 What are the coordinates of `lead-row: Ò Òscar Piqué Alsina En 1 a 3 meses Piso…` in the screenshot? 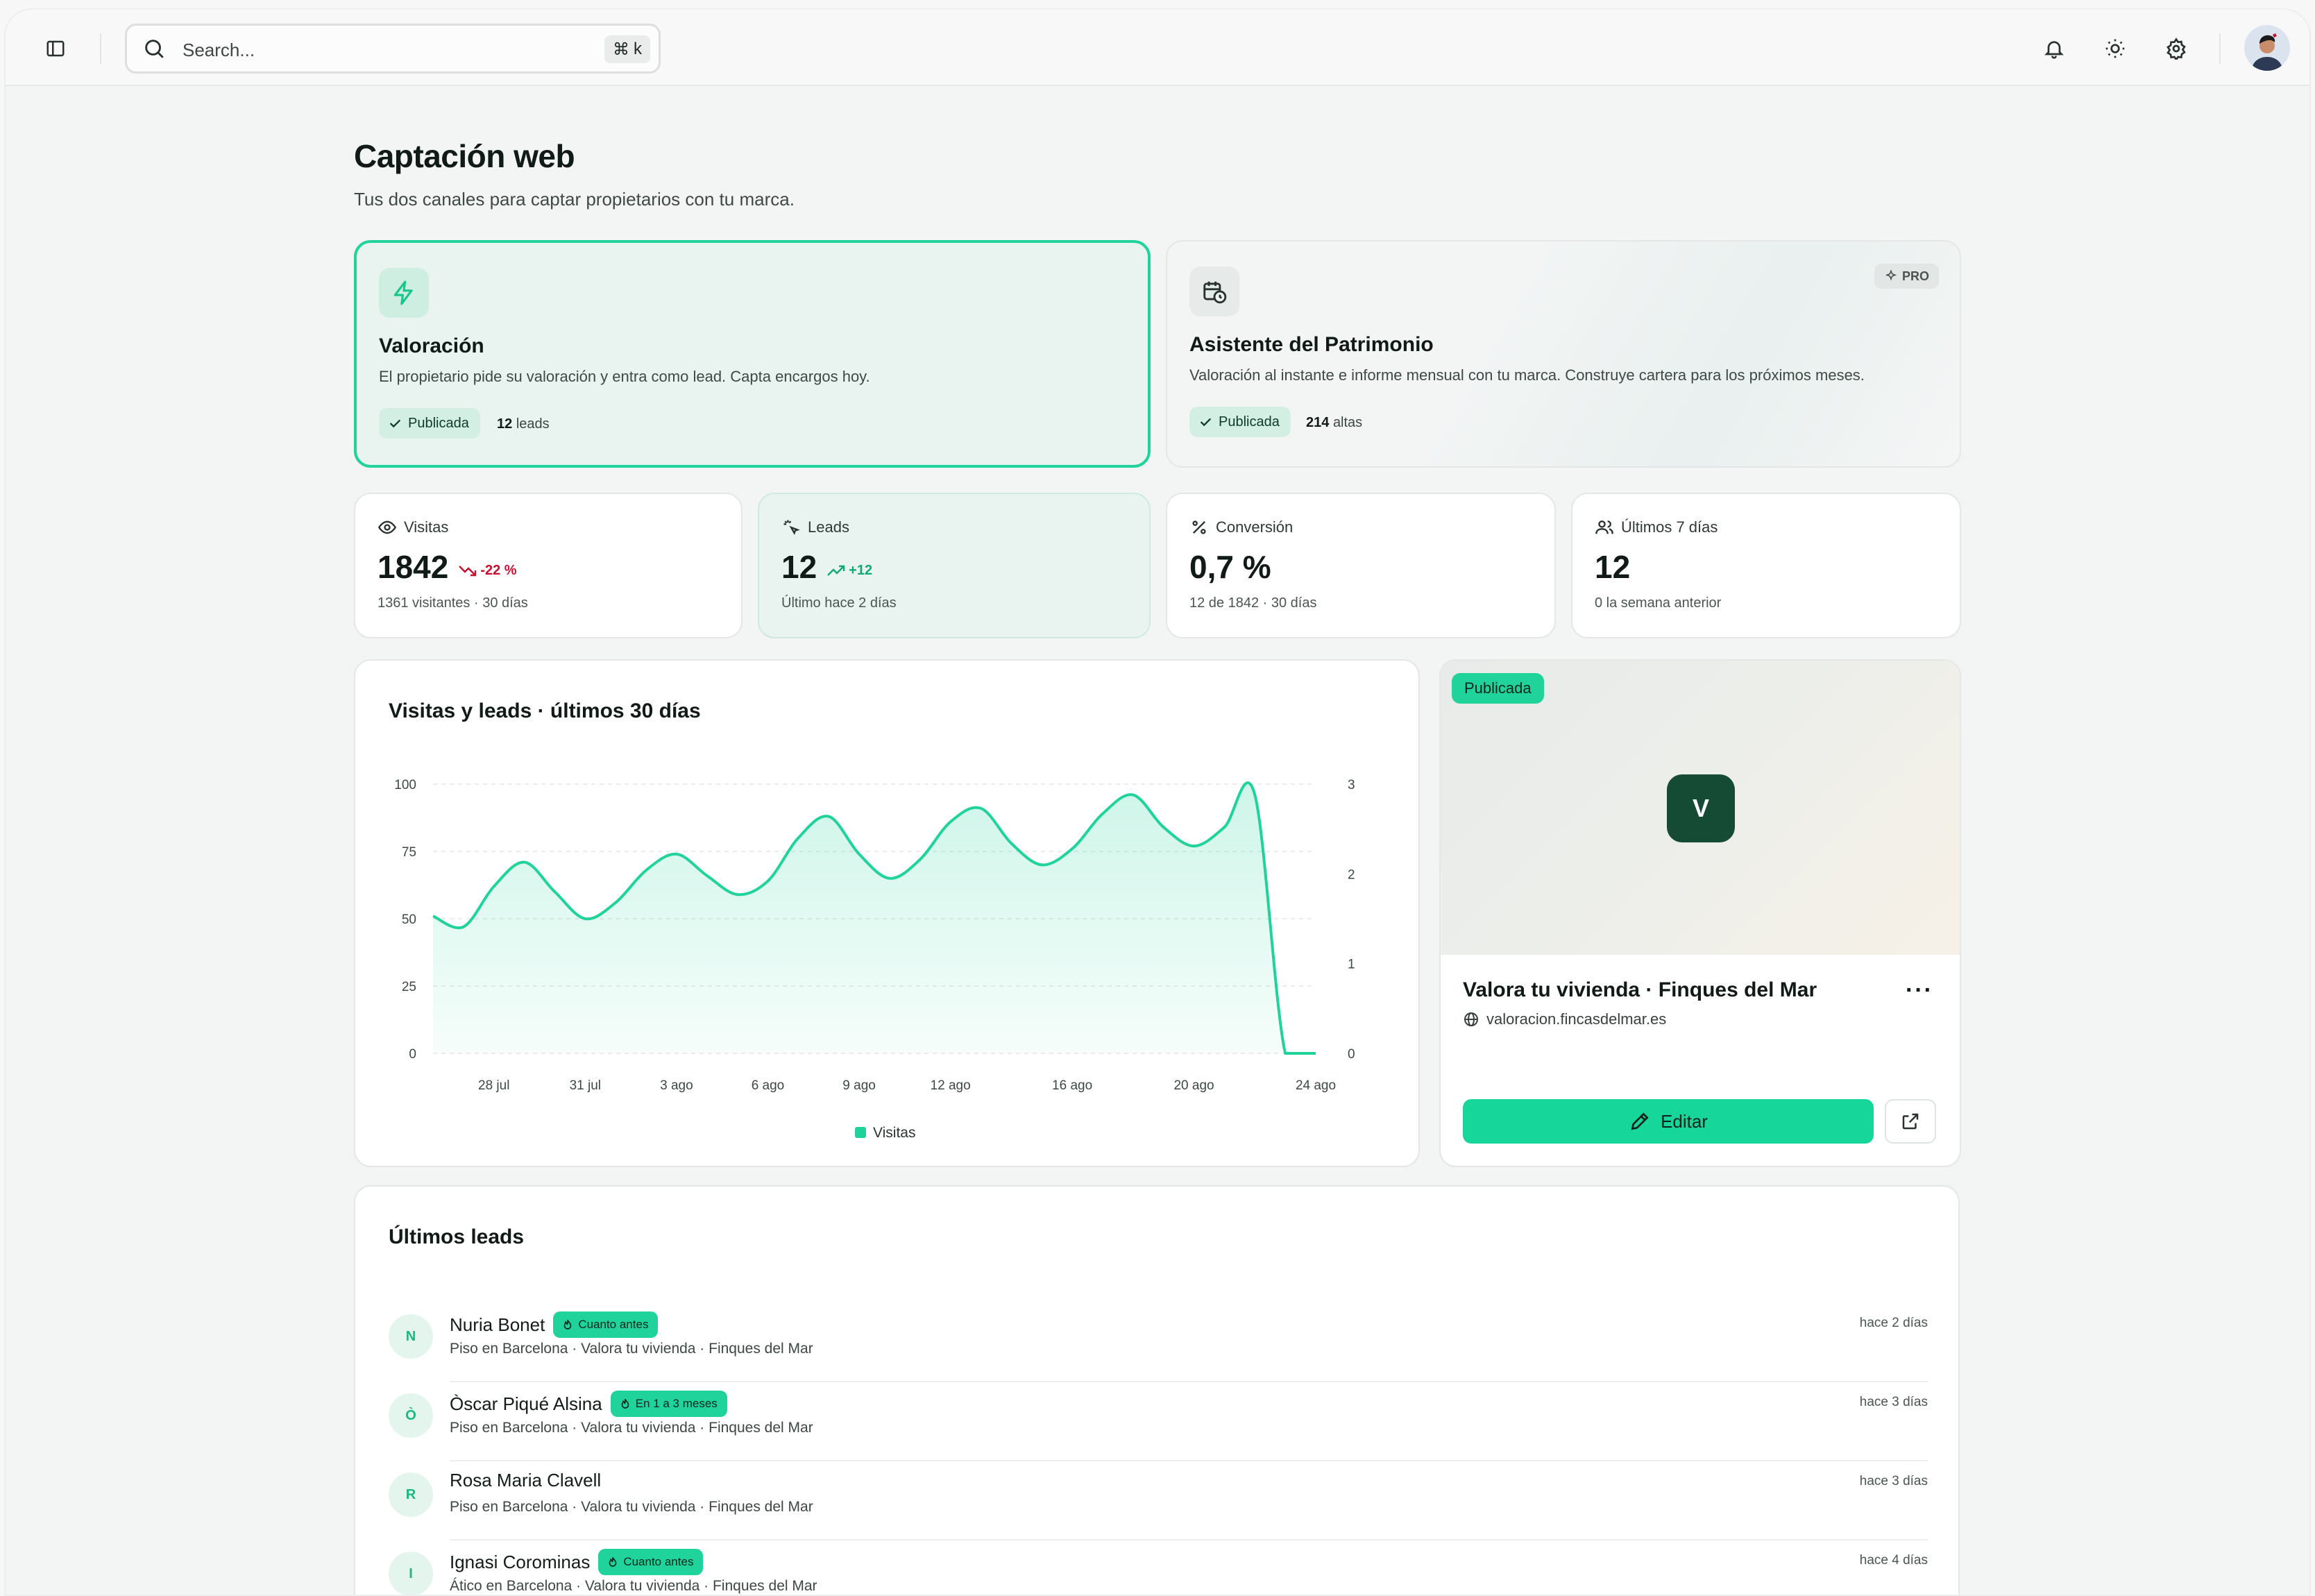 It's located at (1158, 1421).